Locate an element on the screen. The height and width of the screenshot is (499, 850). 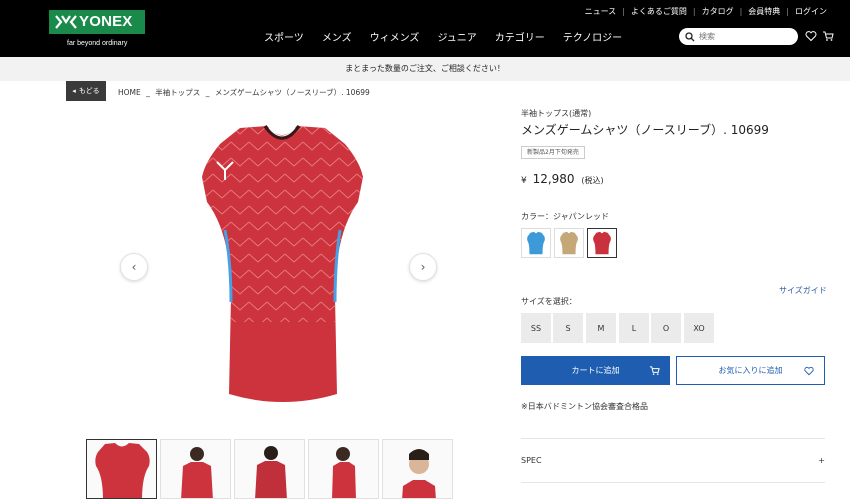
yonex-logo: YONEX far beyond ordinary is located at coordinates (97, 30).